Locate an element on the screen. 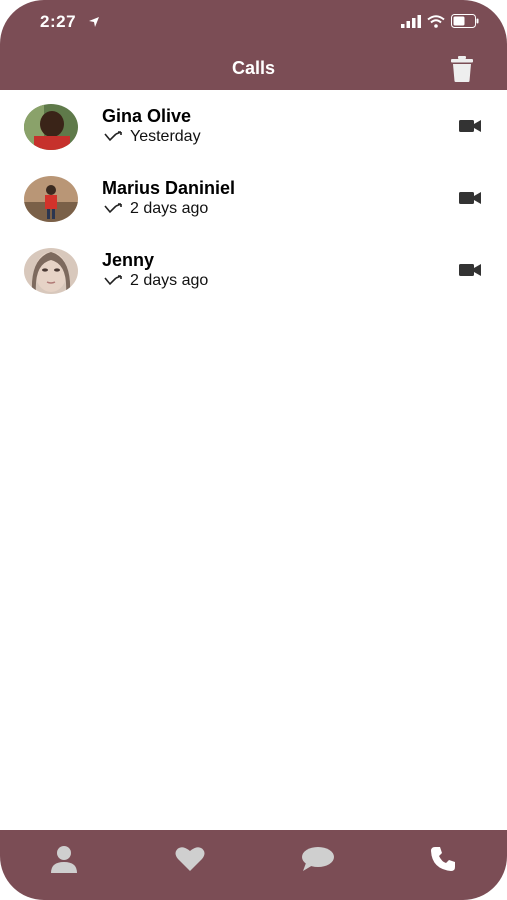 This screenshot has width=507, height=900. status-time: 2:27 is located at coordinates (58, 21).